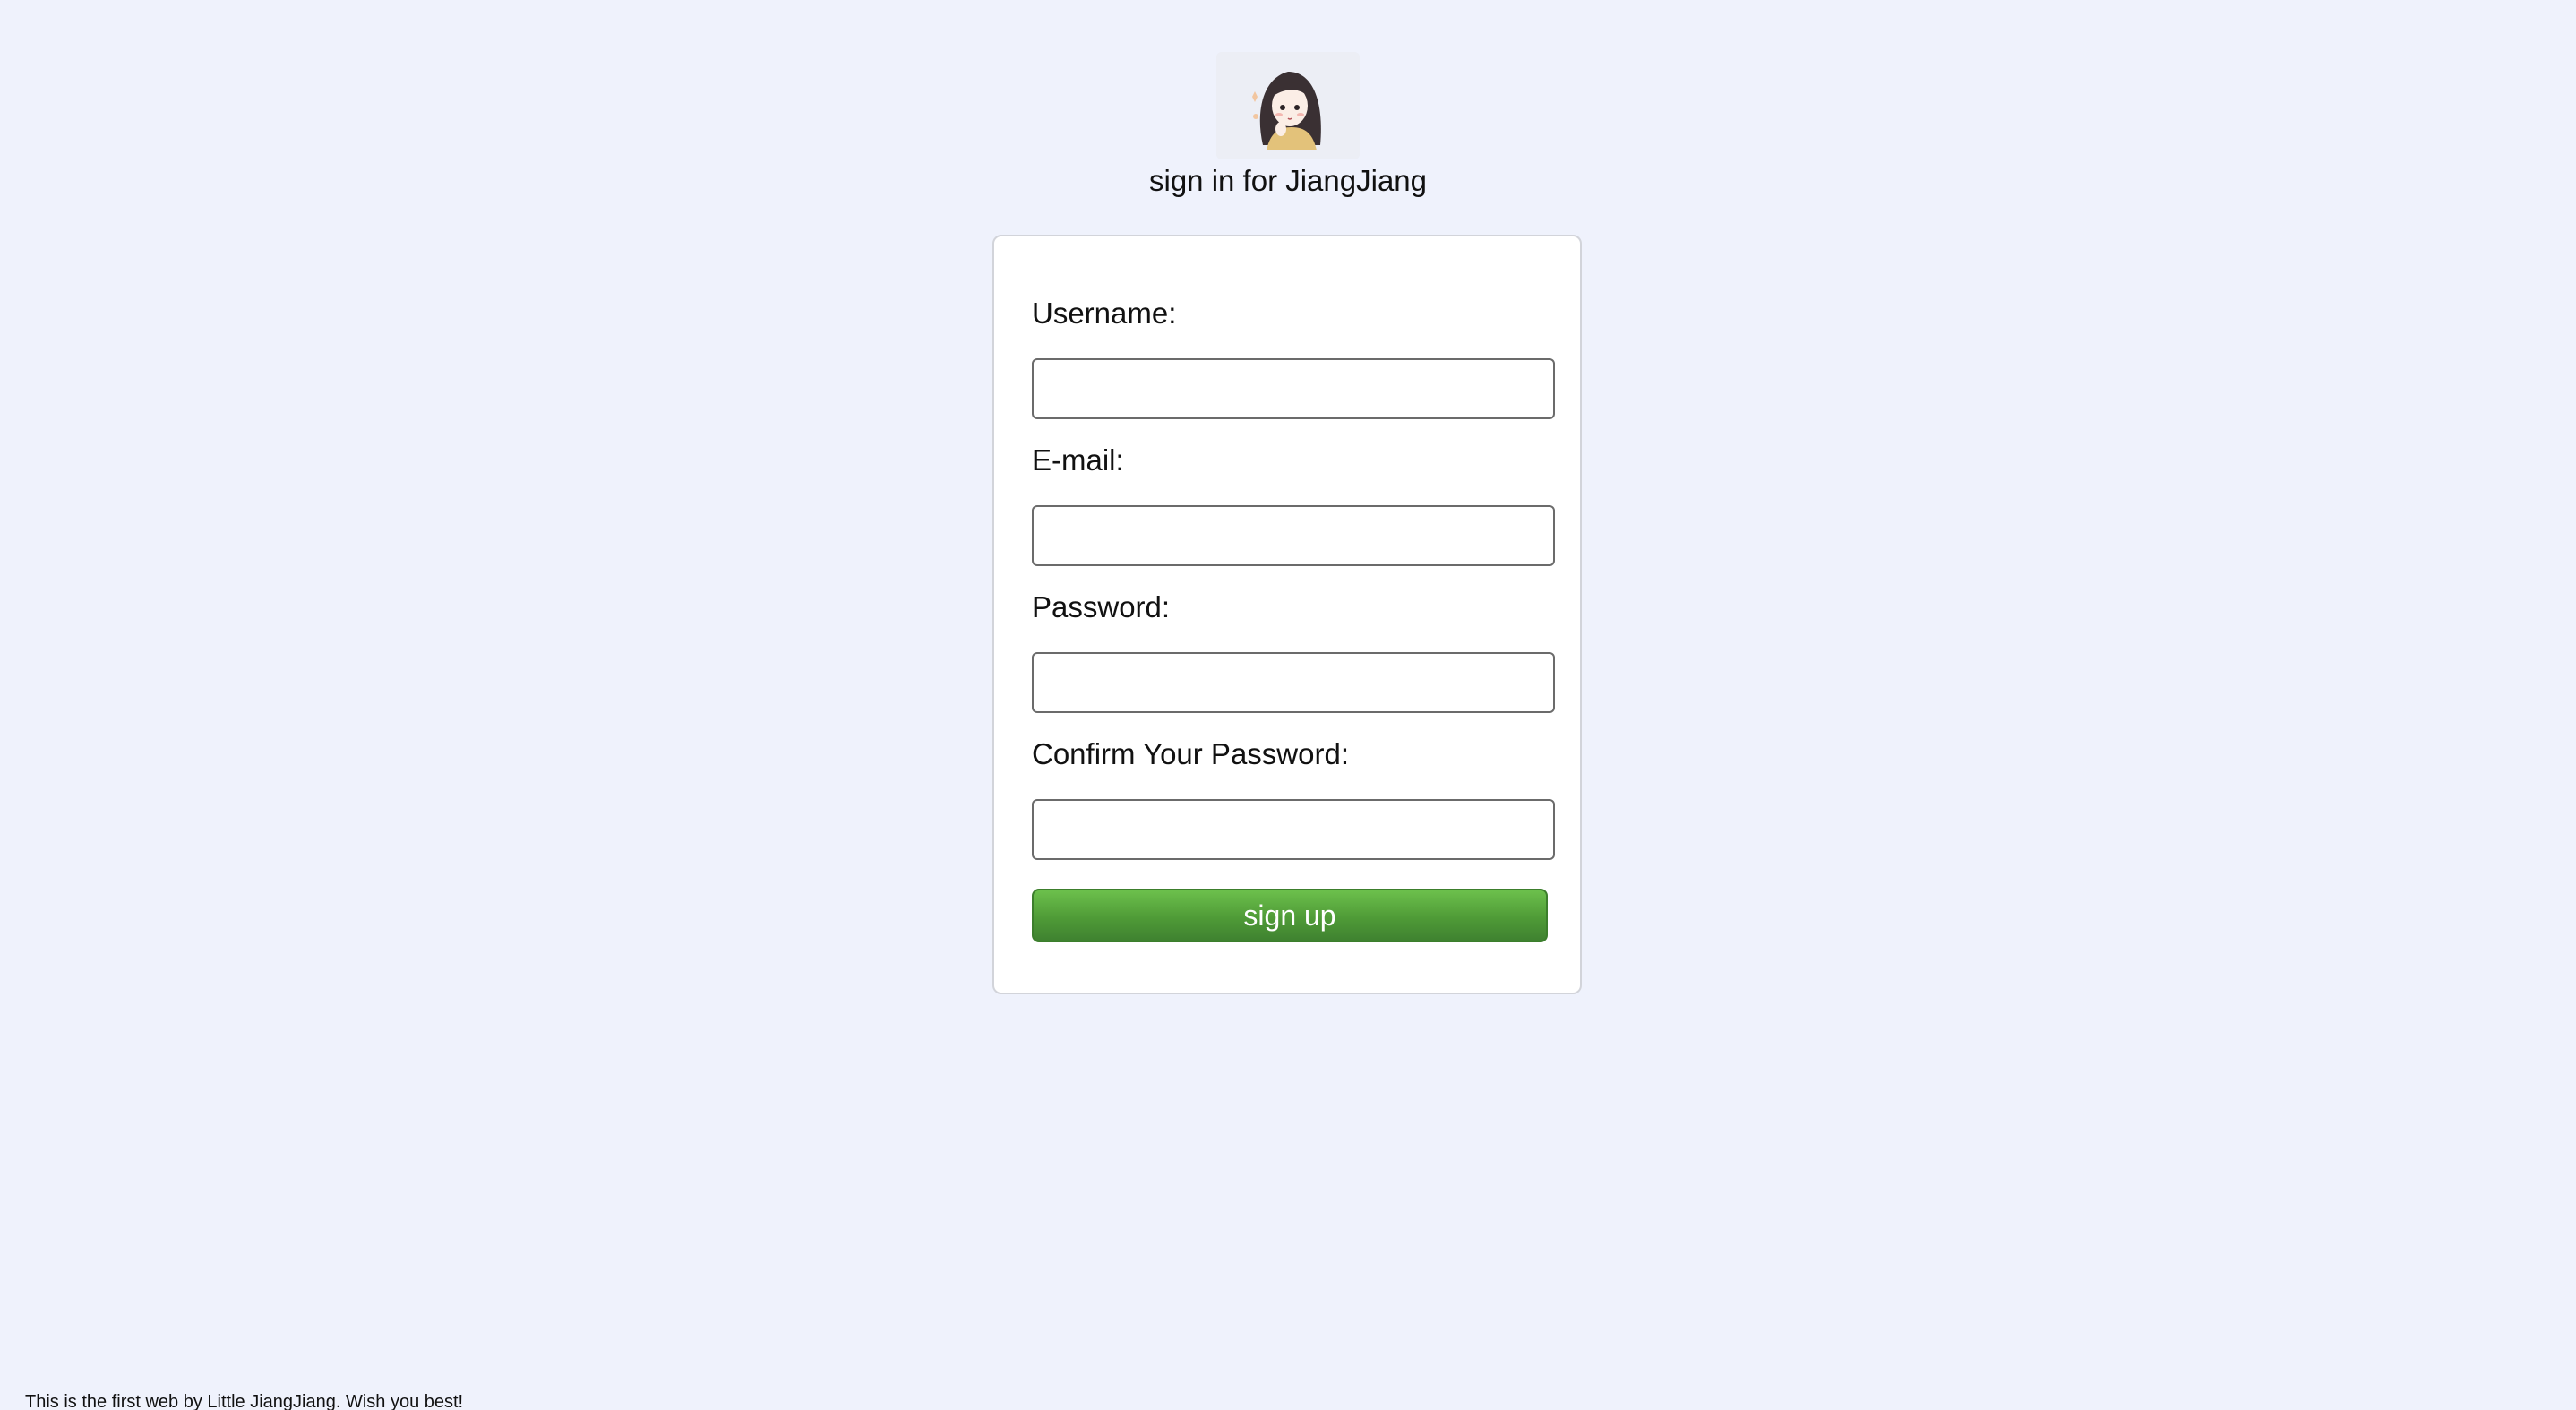 This screenshot has width=2576, height=1410. Describe the element at coordinates (1190, 753) in the screenshot. I see `confirm-password-label: Confirm Your Password:` at that location.